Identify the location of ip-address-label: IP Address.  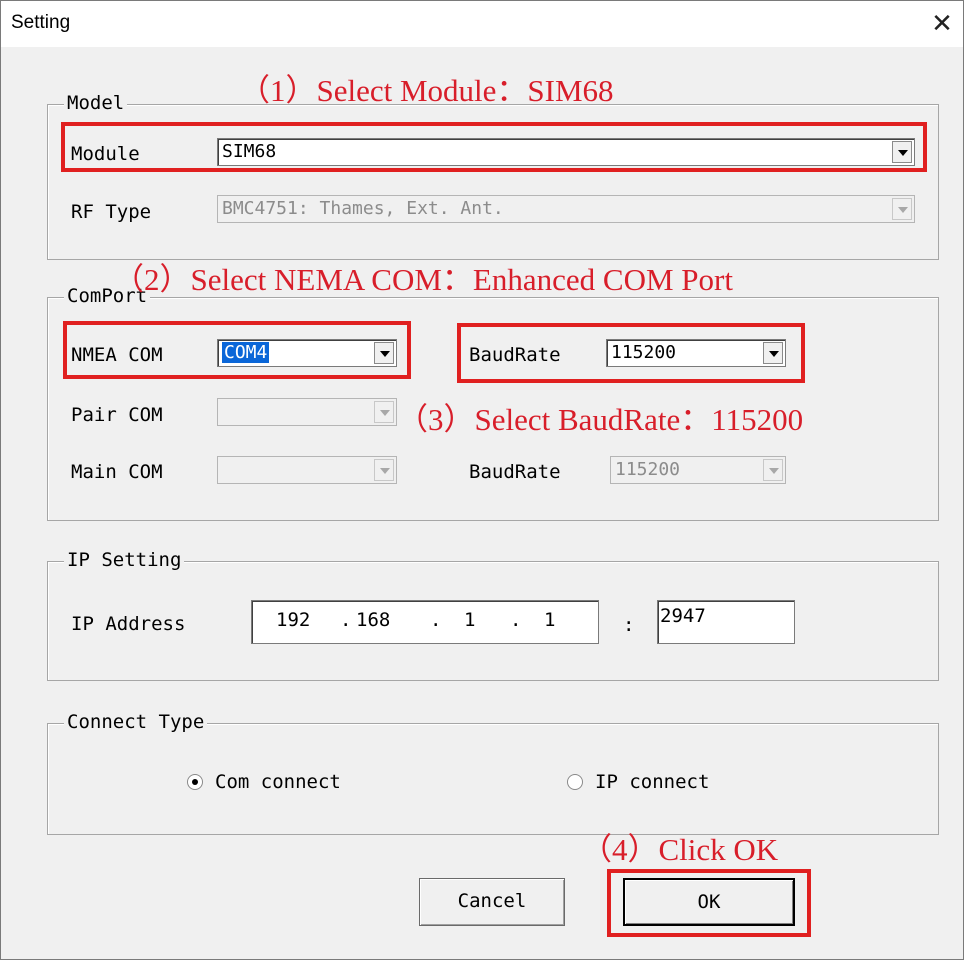
(128, 624).